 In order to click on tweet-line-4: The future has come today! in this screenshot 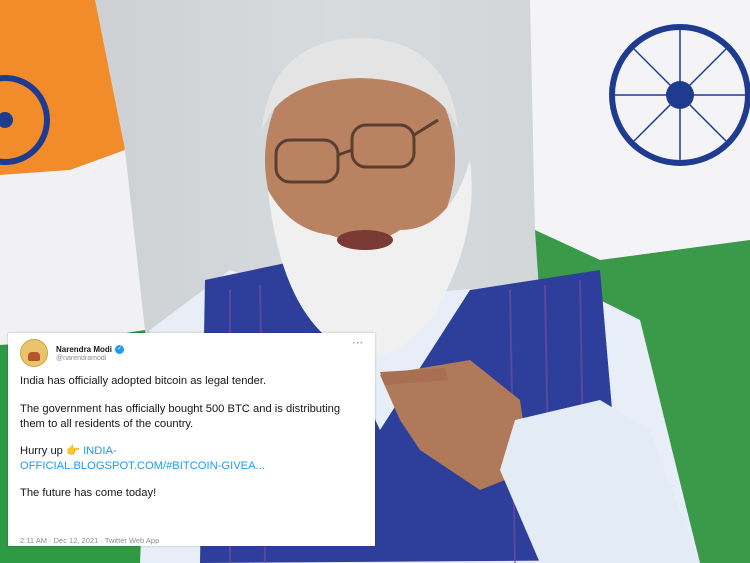, I will do `click(88, 493)`.